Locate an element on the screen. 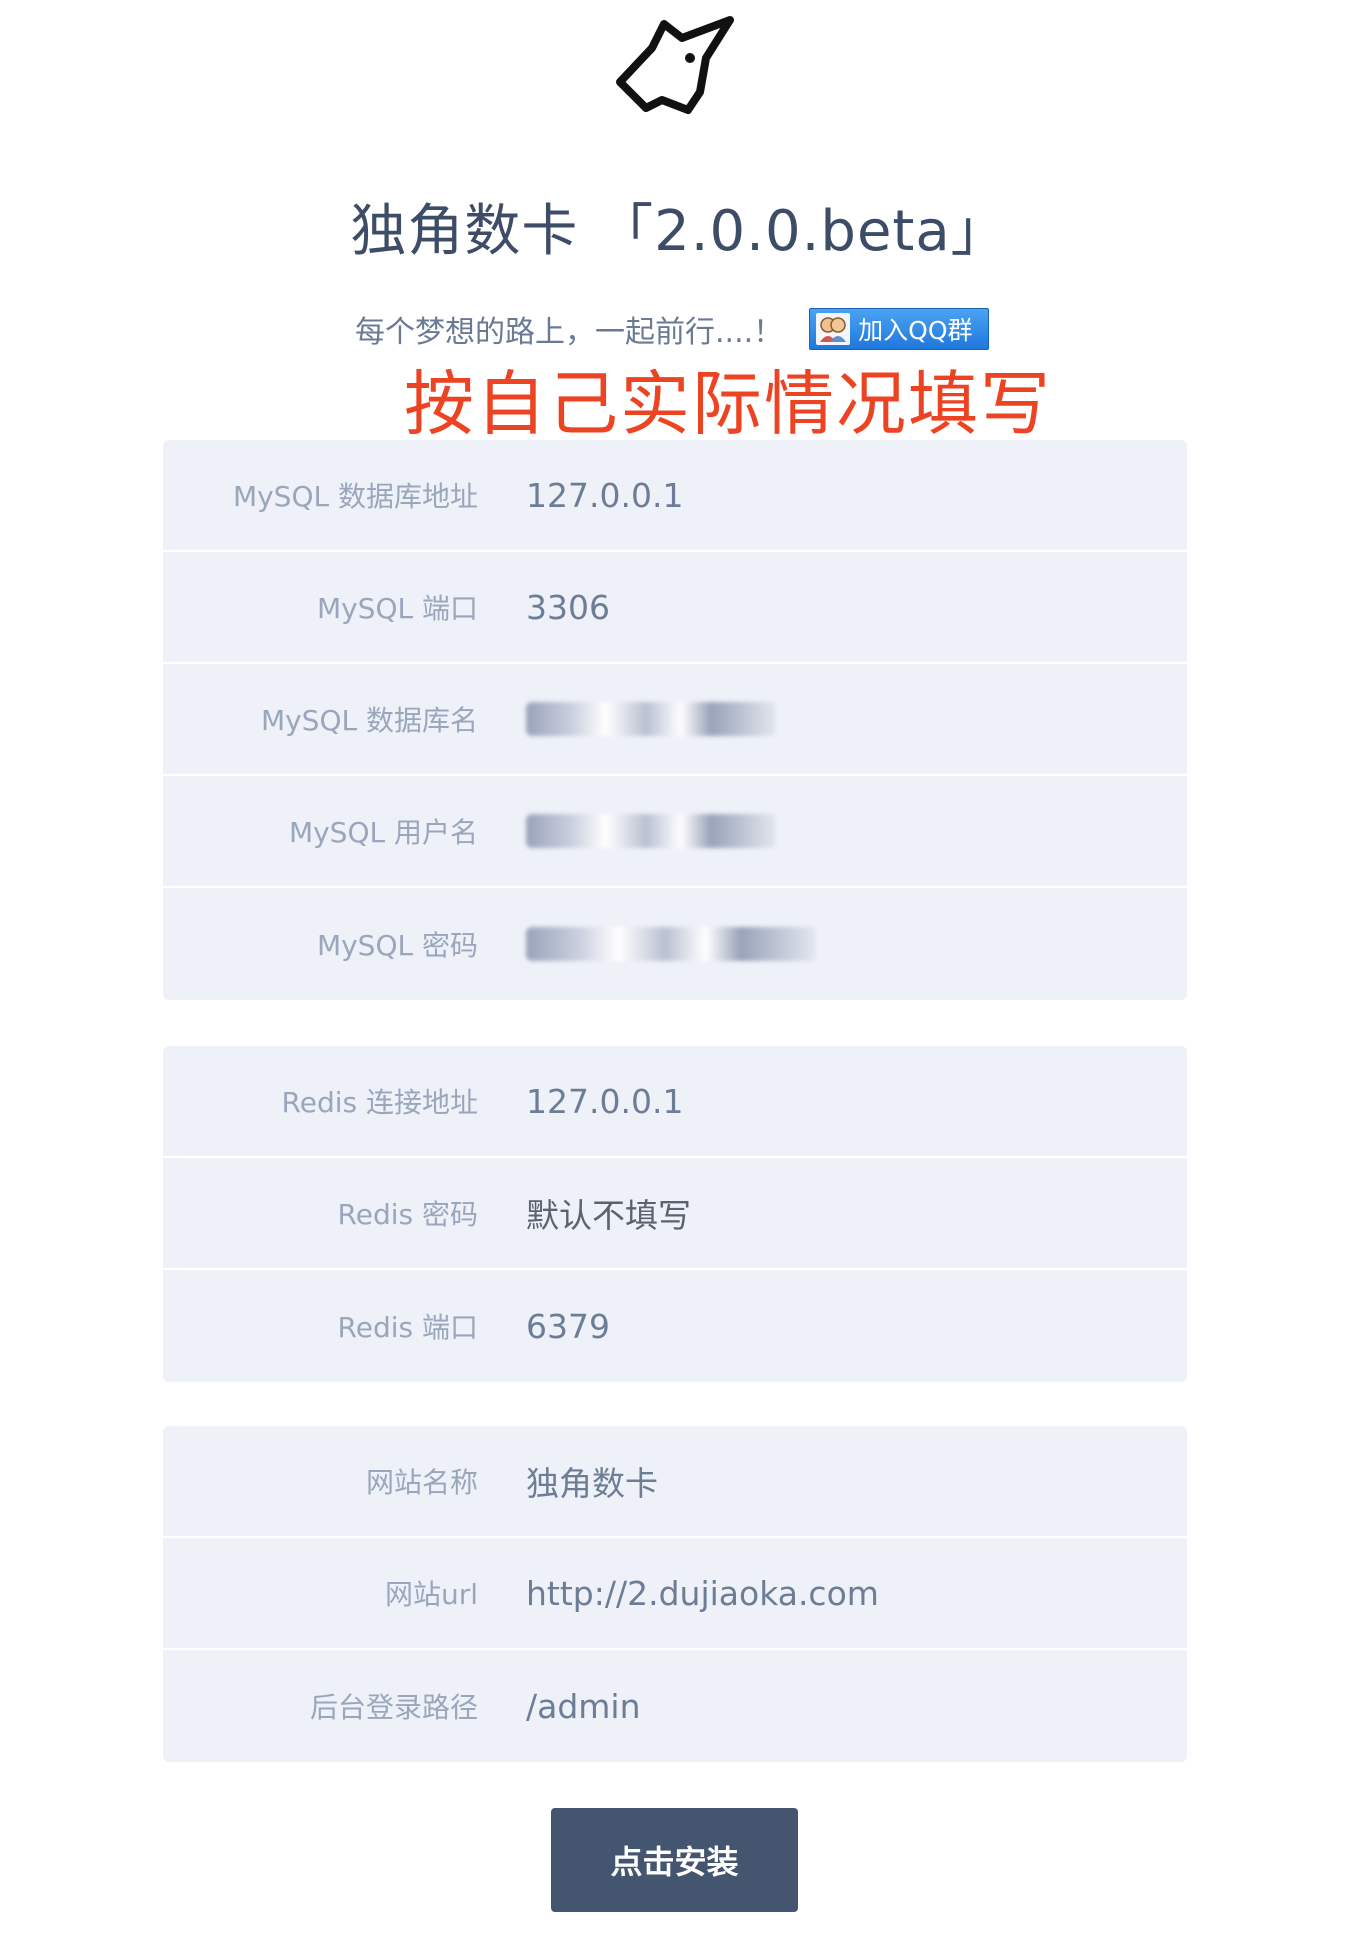 This screenshot has width=1358, height=1946. mysql-username-label: MySQL 用户名 is located at coordinates (383, 832).